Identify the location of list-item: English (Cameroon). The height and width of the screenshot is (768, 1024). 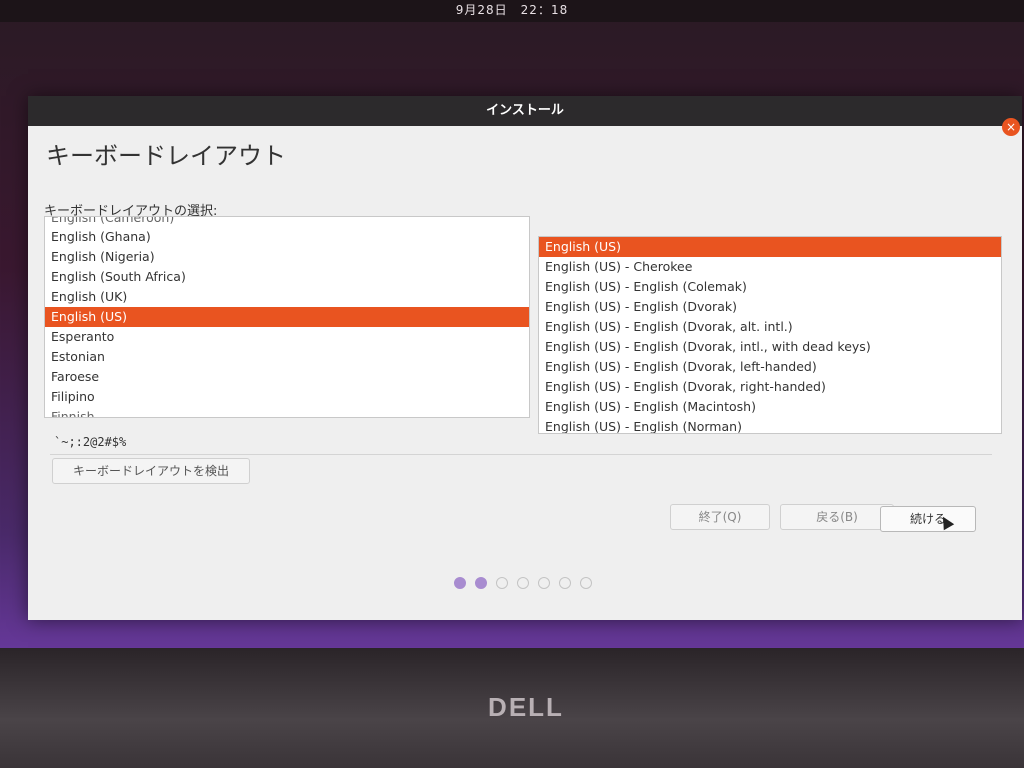
(287, 222).